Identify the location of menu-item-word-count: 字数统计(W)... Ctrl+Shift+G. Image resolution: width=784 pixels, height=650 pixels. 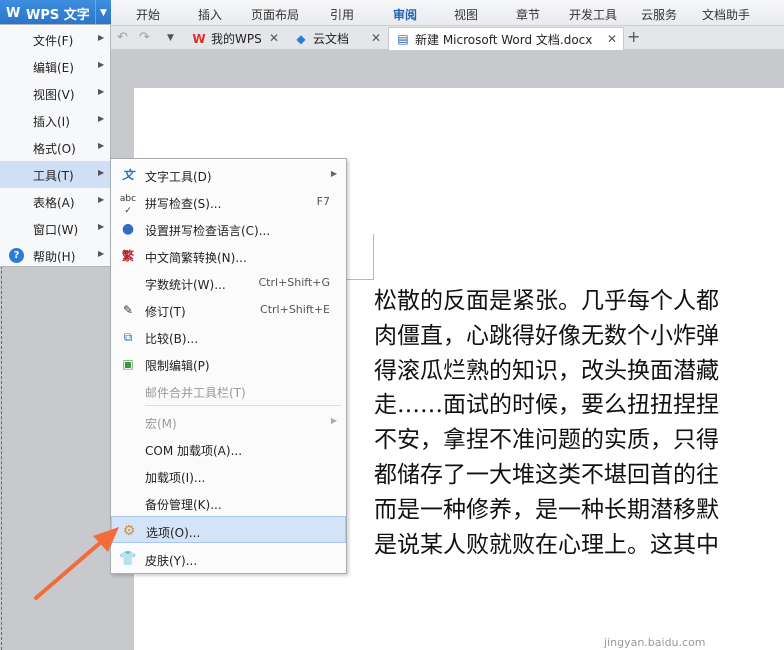
(228, 282).